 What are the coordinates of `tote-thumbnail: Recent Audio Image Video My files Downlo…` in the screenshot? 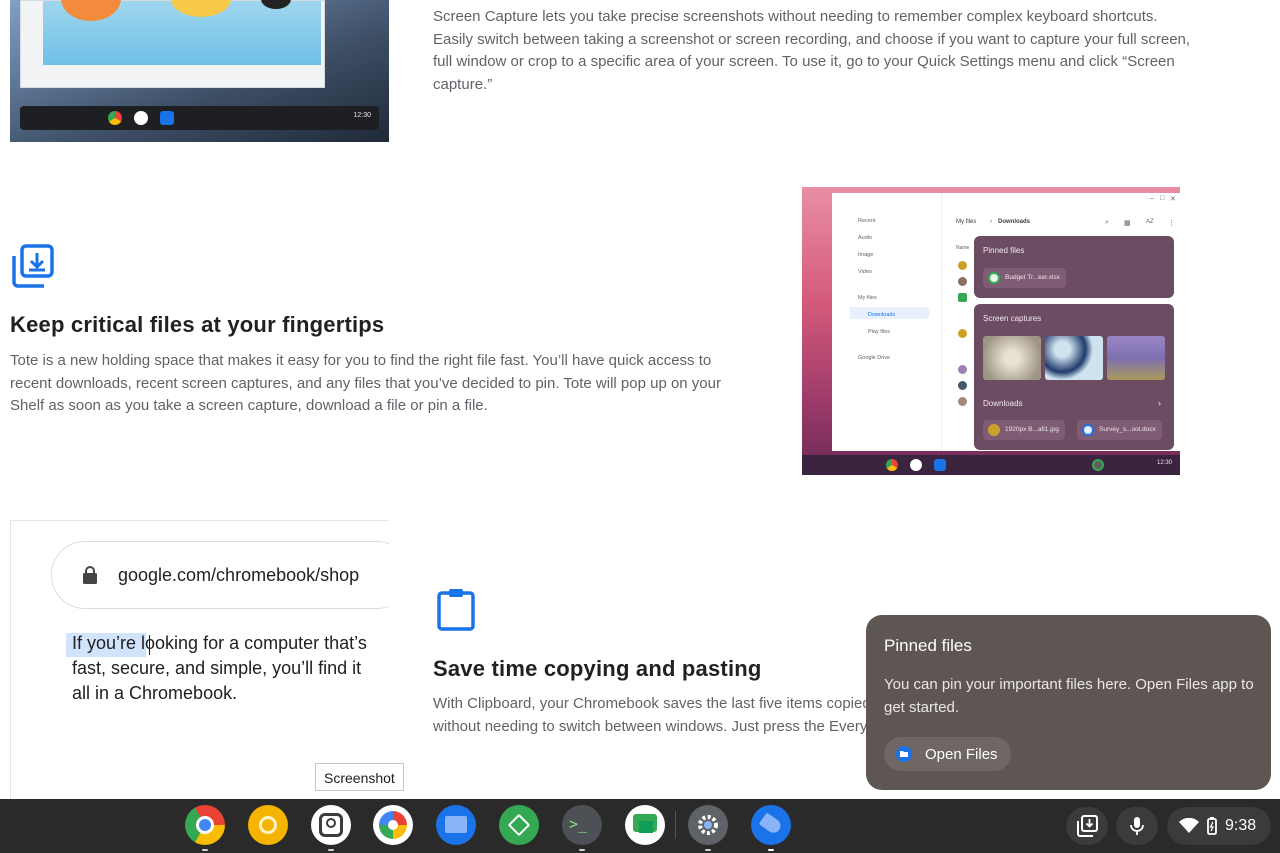 It's located at (991, 331).